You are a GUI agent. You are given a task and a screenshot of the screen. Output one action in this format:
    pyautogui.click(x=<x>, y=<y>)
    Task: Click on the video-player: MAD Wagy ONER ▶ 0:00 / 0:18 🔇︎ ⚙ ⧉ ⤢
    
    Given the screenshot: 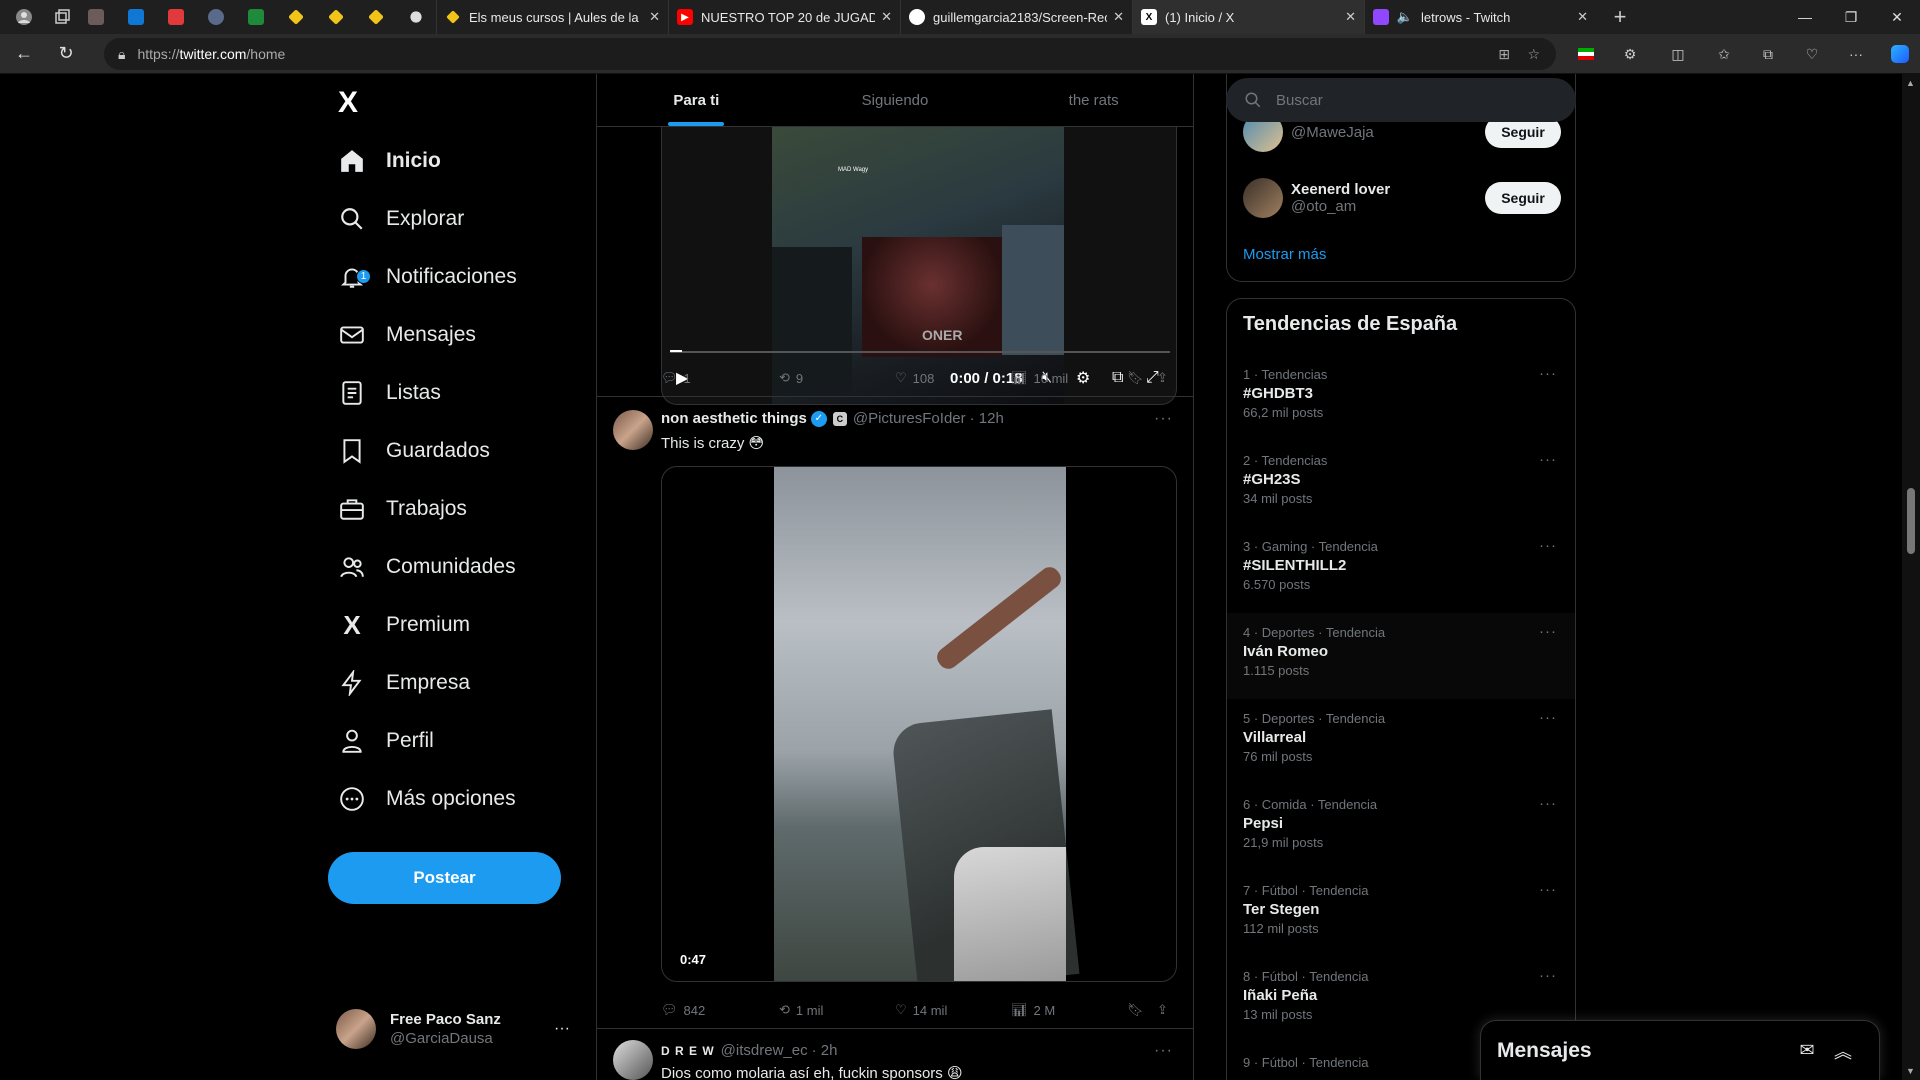 What is the action you would take?
    pyautogui.click(x=919, y=266)
    